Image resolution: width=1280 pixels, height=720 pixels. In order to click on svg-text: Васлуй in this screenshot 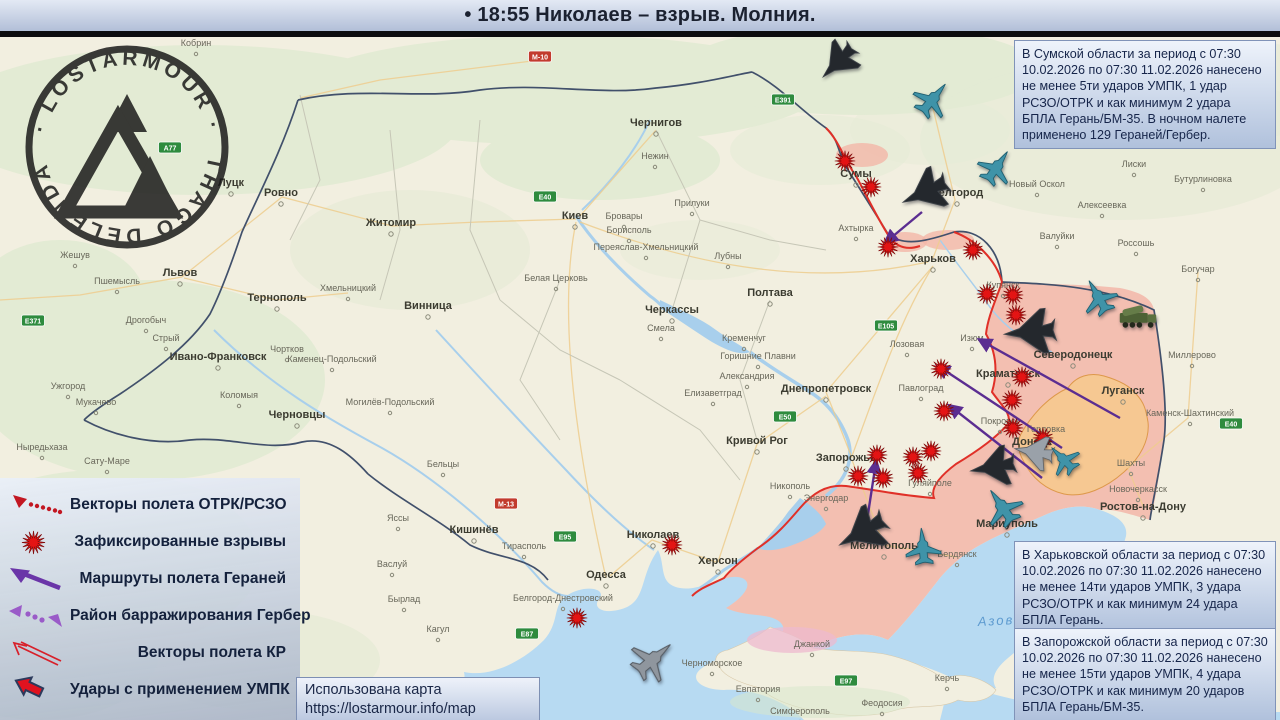, I will do `click(392, 564)`.